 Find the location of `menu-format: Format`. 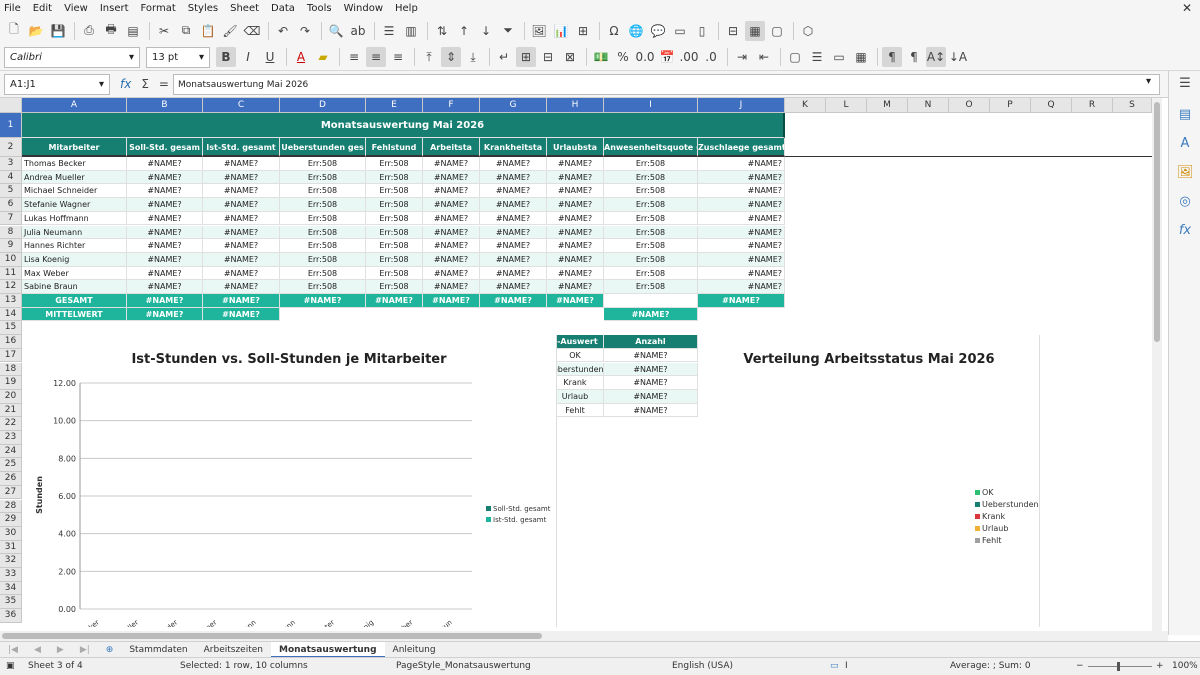

menu-format: Format is located at coordinates (158, 8).